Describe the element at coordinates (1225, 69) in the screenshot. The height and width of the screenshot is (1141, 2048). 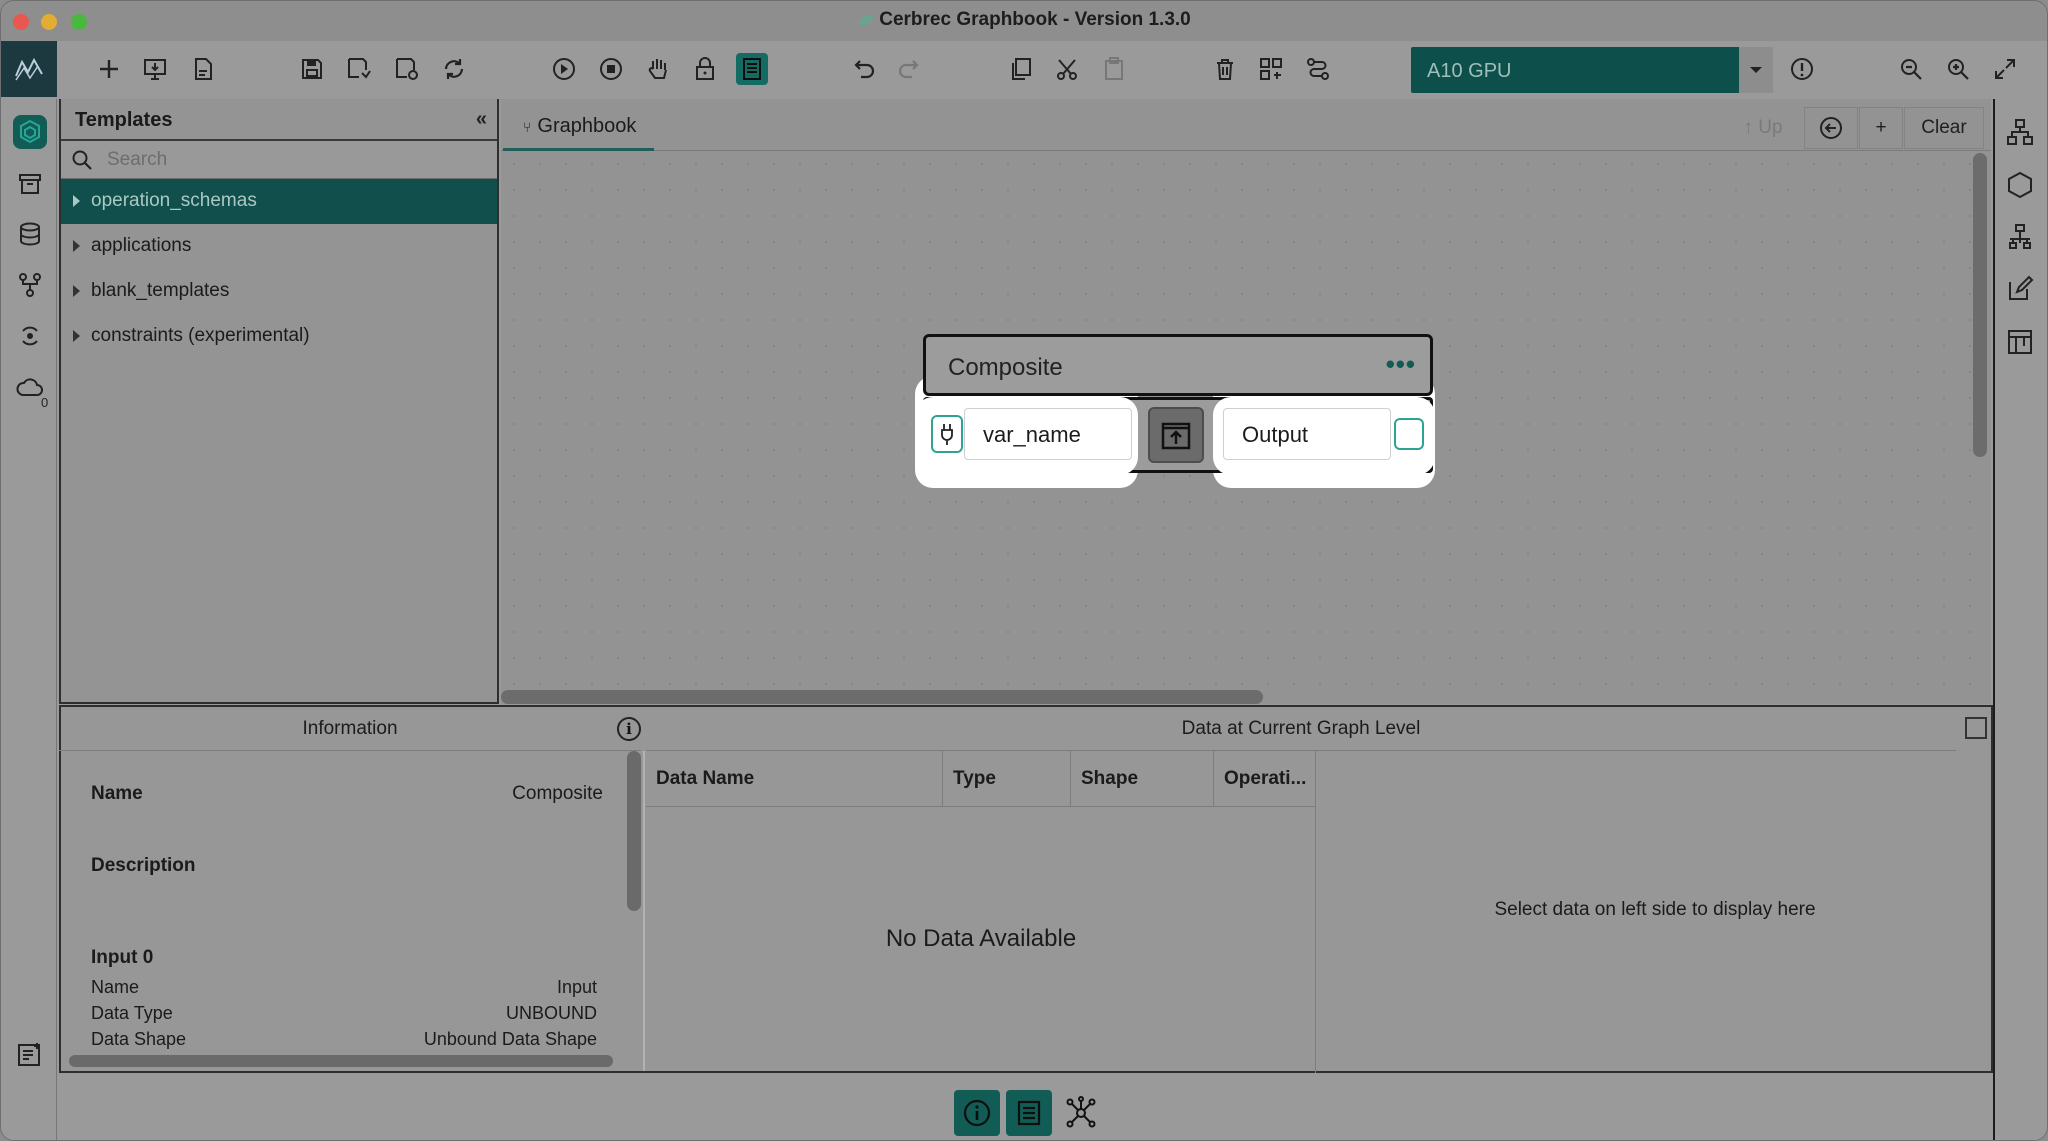
I see `delete-icon` at that location.